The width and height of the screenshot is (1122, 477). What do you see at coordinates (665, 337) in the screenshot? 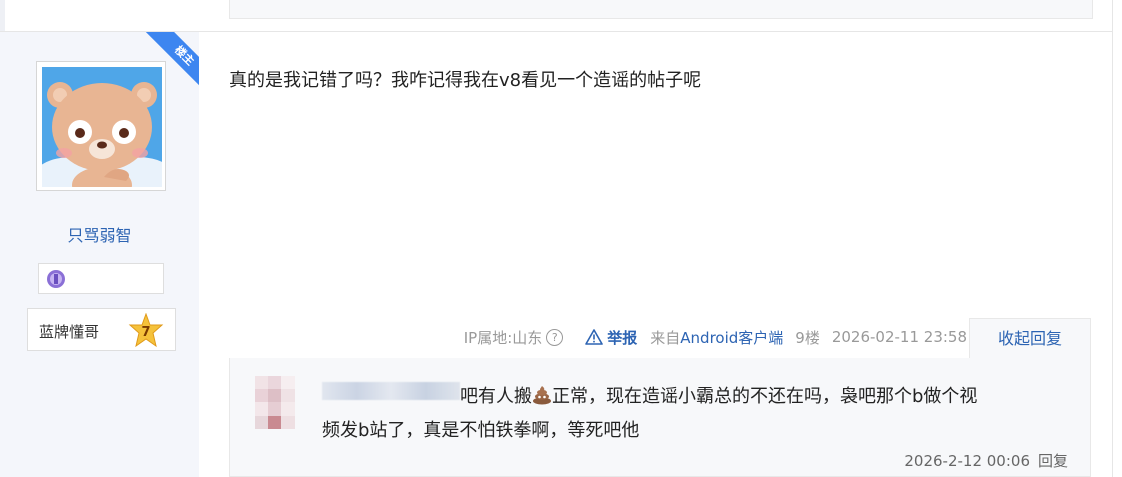
I see `from-prefix: 来自` at bounding box center [665, 337].